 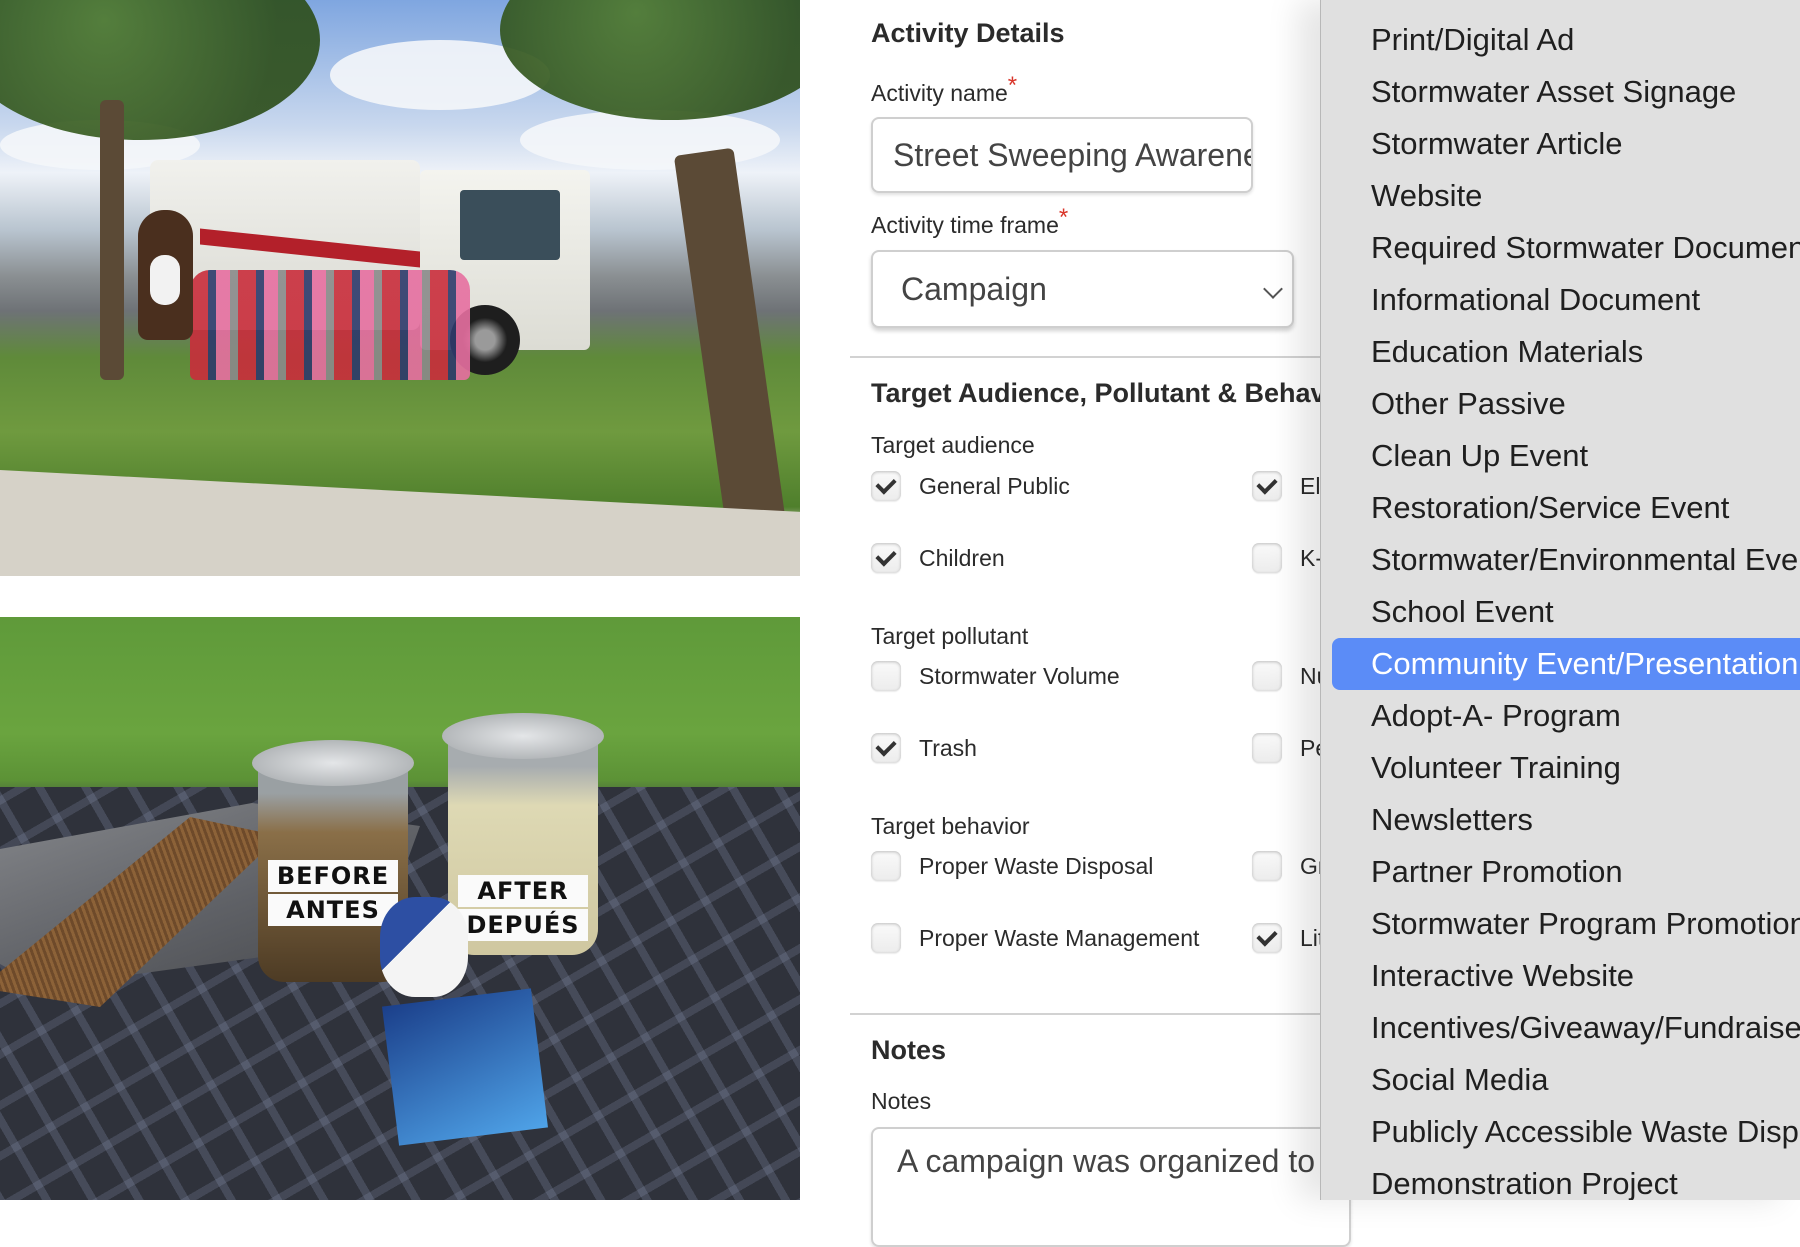 What do you see at coordinates (1082, 289) in the screenshot?
I see `activity-timeframe-select: Campaign` at bounding box center [1082, 289].